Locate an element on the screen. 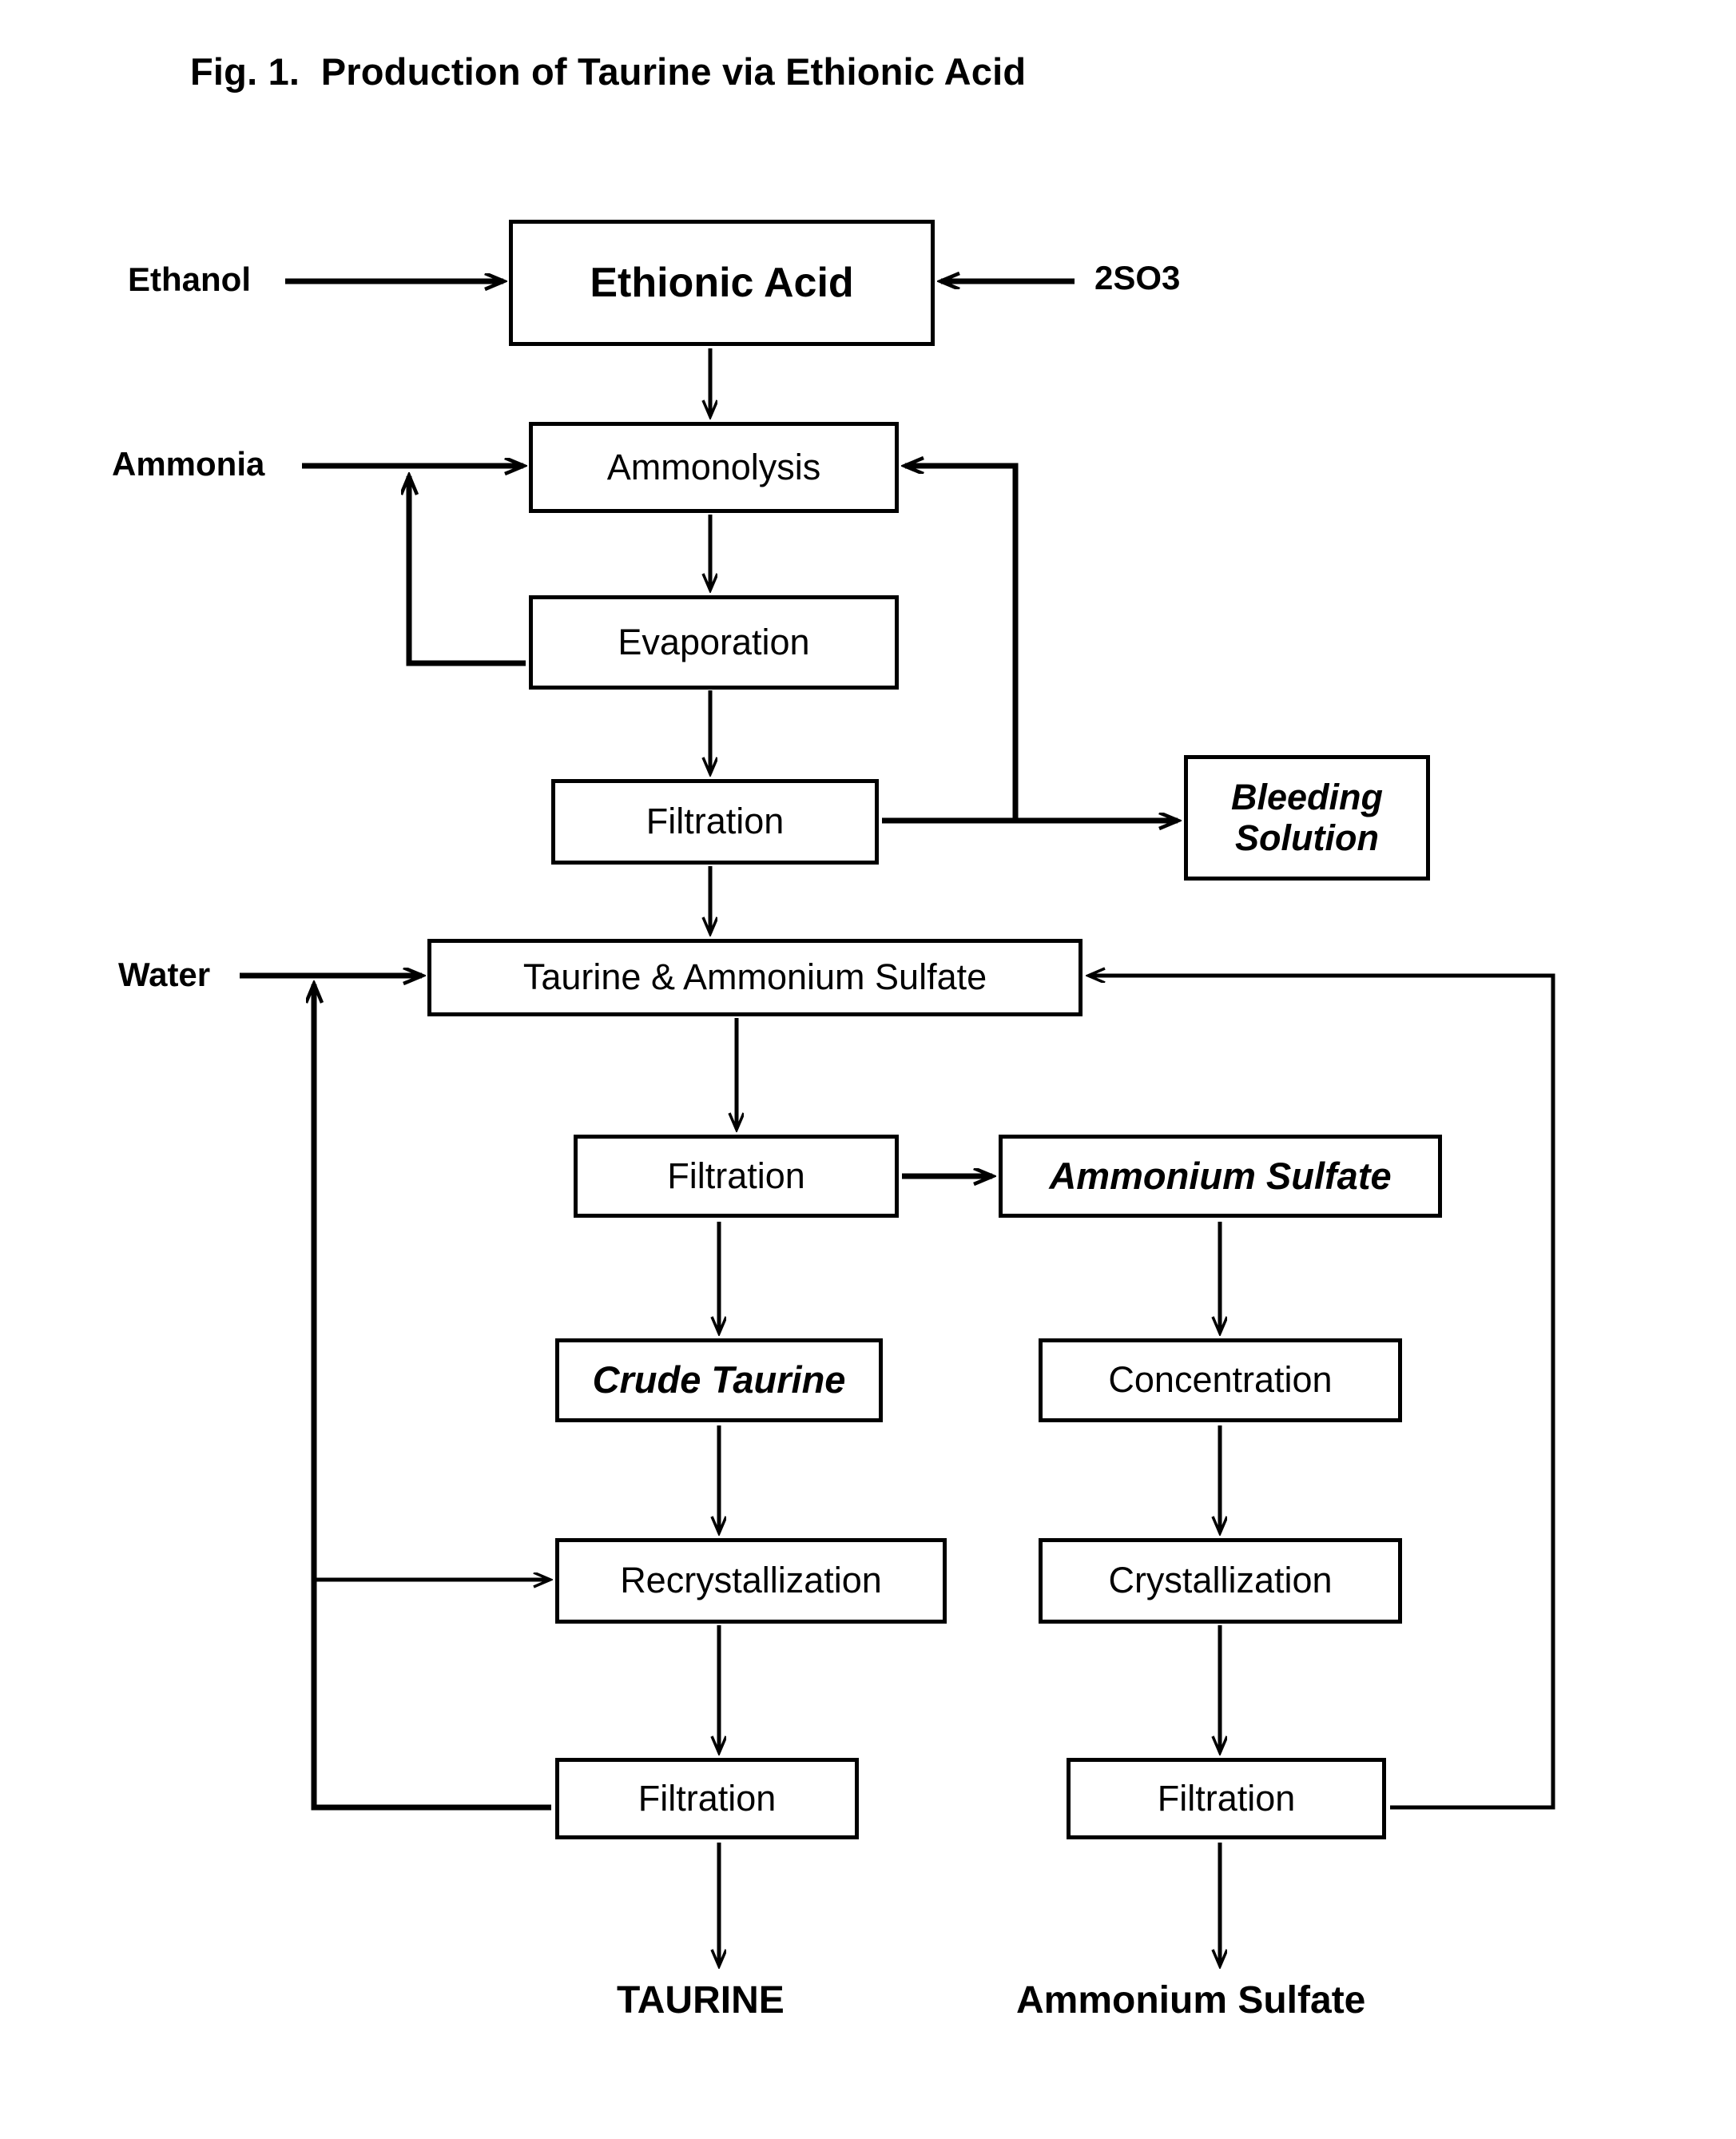 This screenshot has width=1736, height=2139. node-label: Ammonolysis is located at coordinates (713, 466).